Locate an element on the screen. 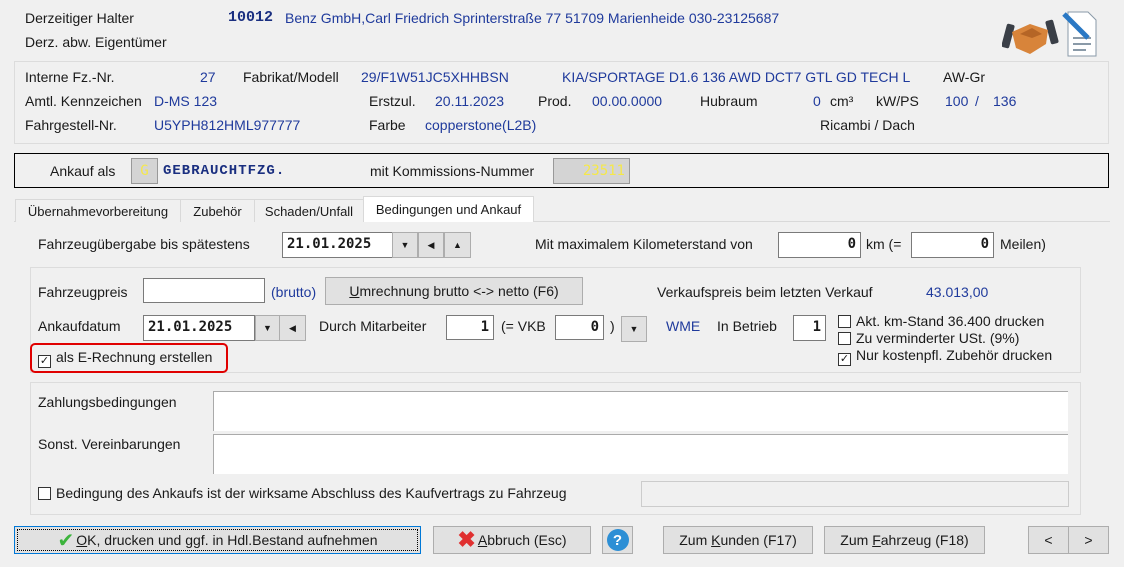 Image resolution: width=1124 pixels, height=567 pixels. brutto-label: (brutto) is located at coordinates (294, 292).